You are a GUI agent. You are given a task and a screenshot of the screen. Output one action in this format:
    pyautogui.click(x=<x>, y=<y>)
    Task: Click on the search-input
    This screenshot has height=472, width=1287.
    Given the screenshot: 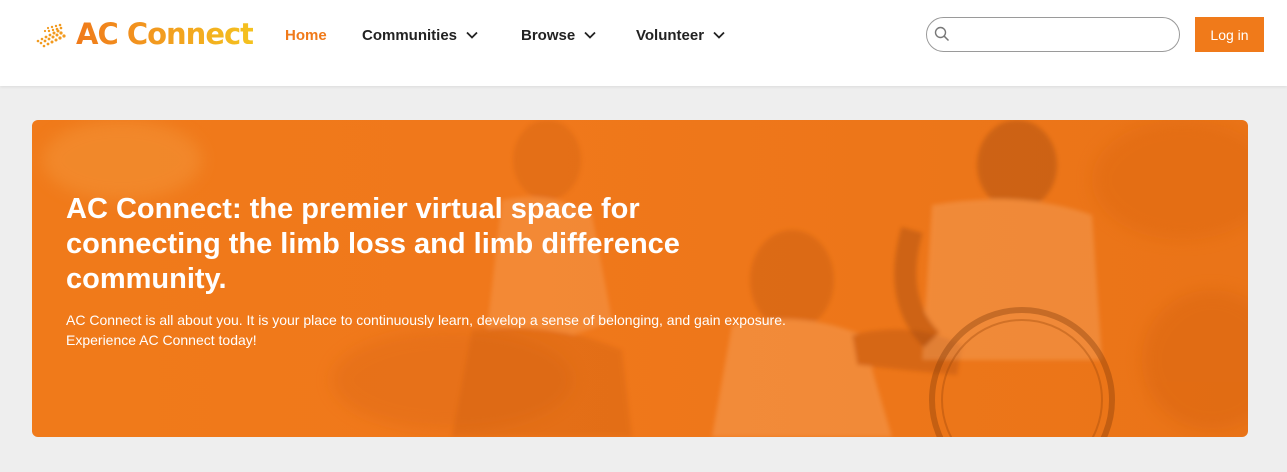 What is the action you would take?
    pyautogui.click(x=1060, y=35)
    